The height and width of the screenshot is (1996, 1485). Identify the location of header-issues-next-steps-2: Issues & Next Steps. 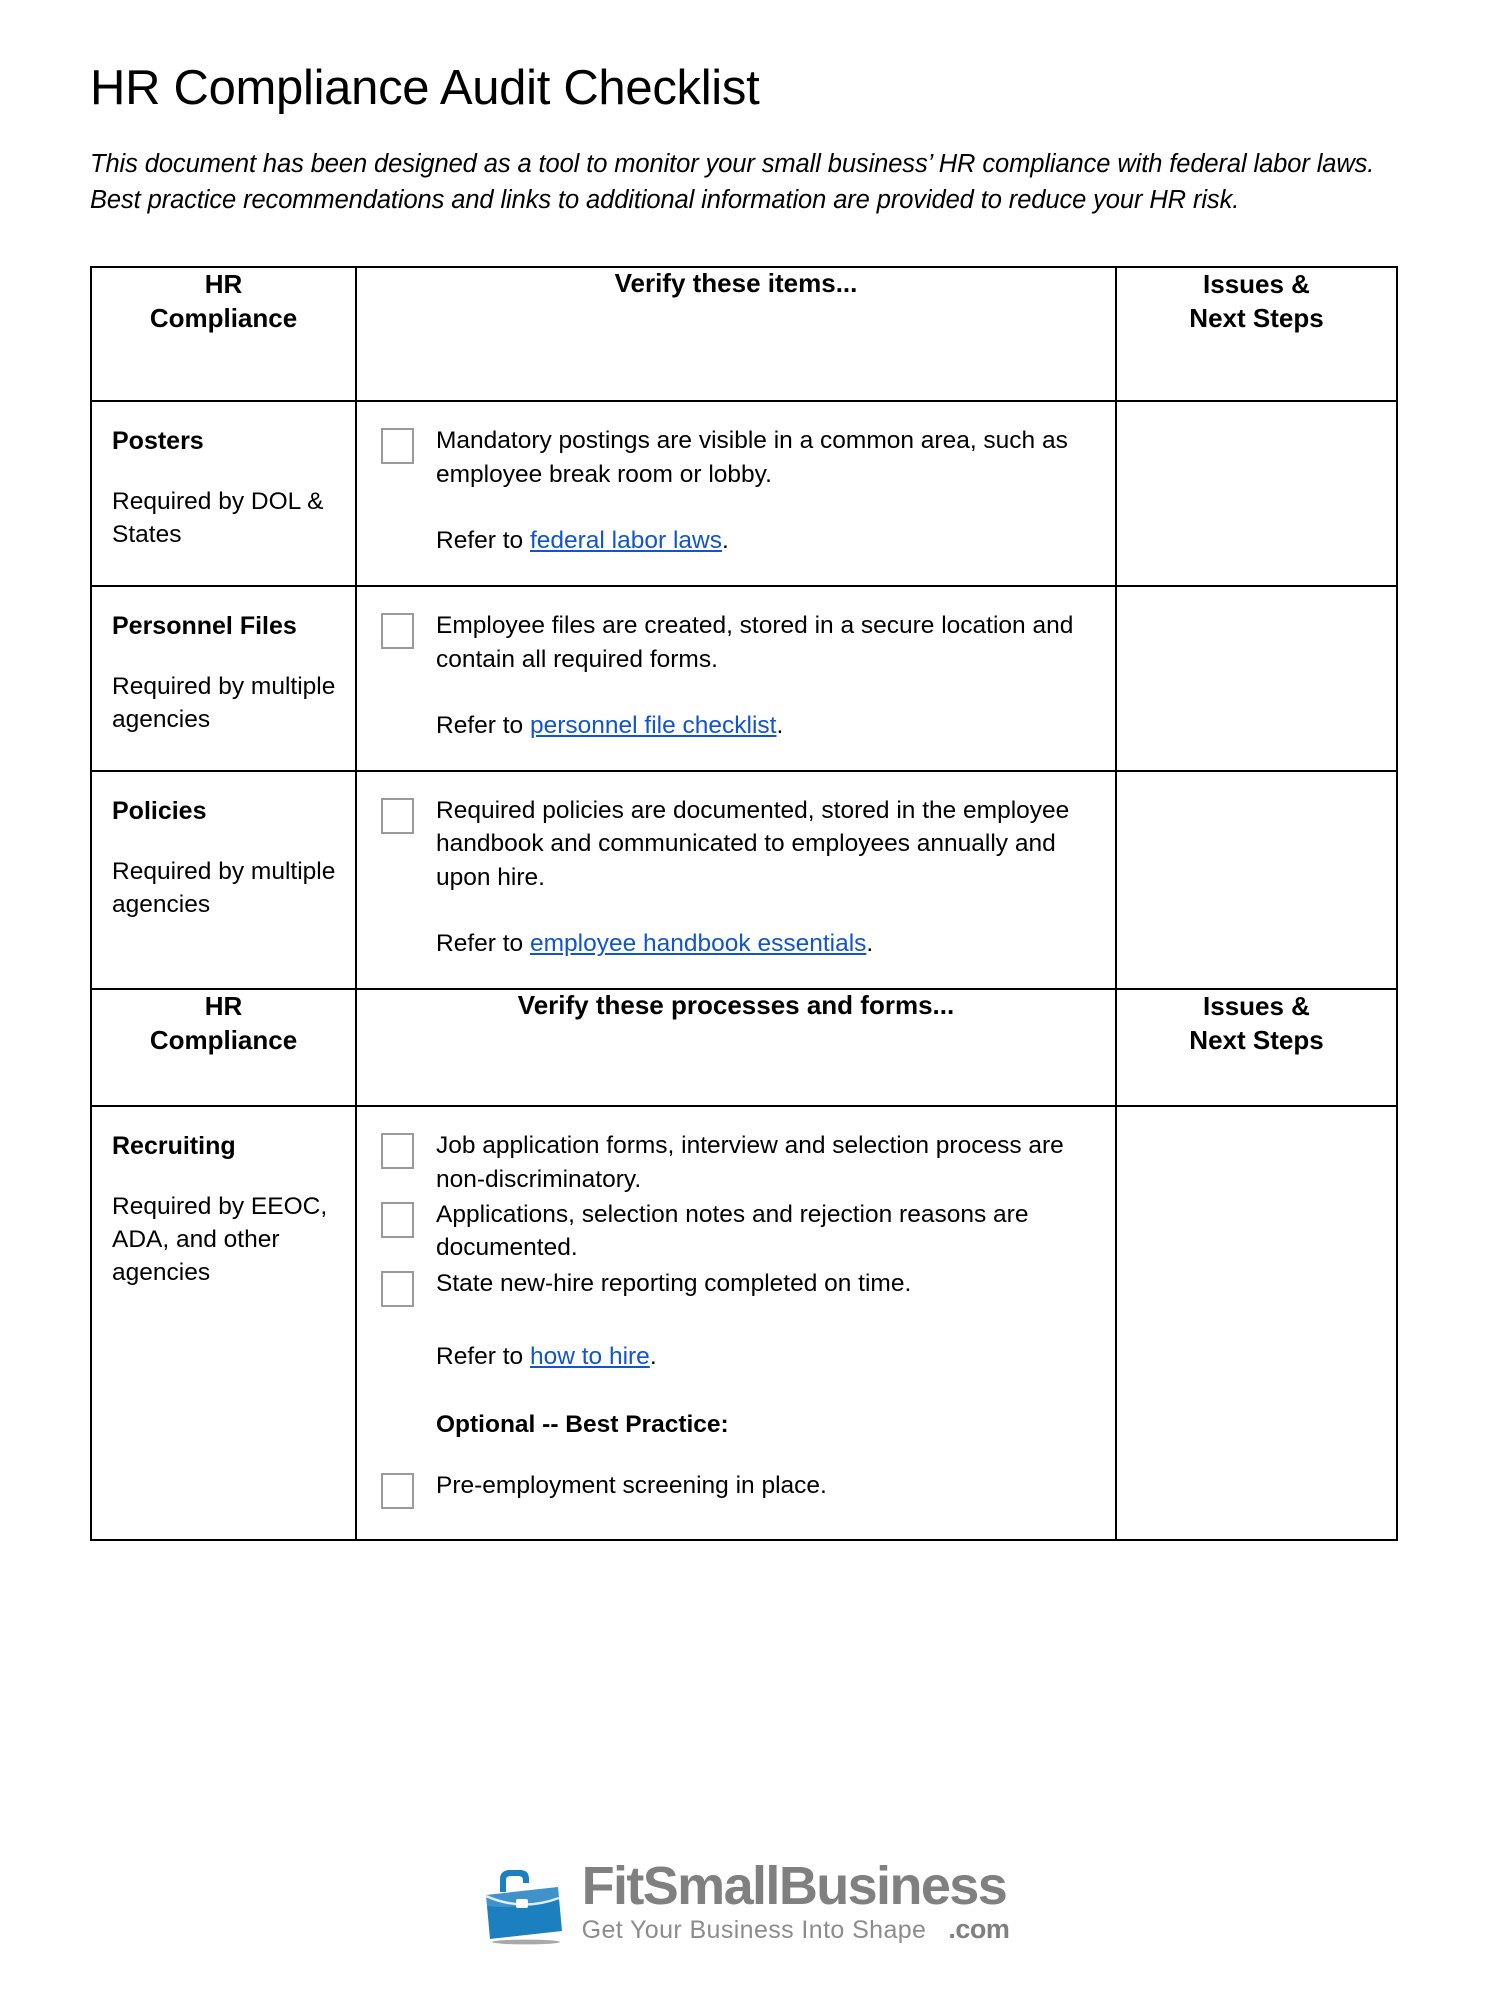
(1256, 1048).